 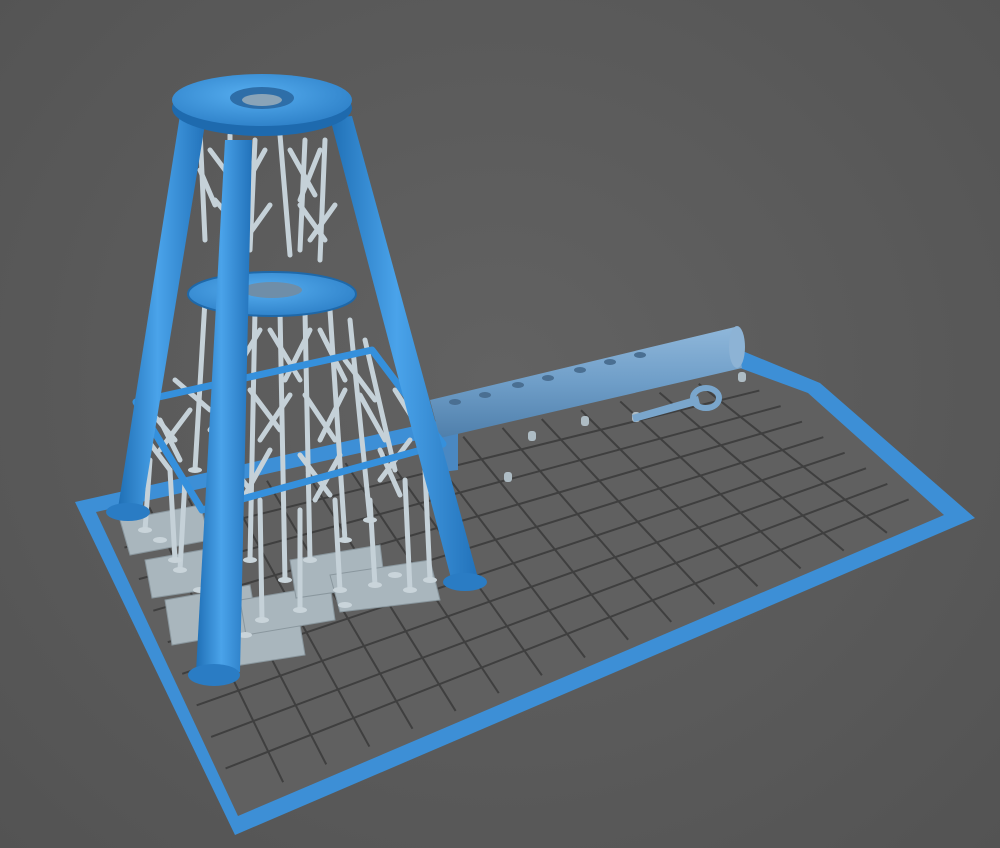 What do you see at coordinates (128, 512) in the screenshot?
I see `tower-foot-left` at bounding box center [128, 512].